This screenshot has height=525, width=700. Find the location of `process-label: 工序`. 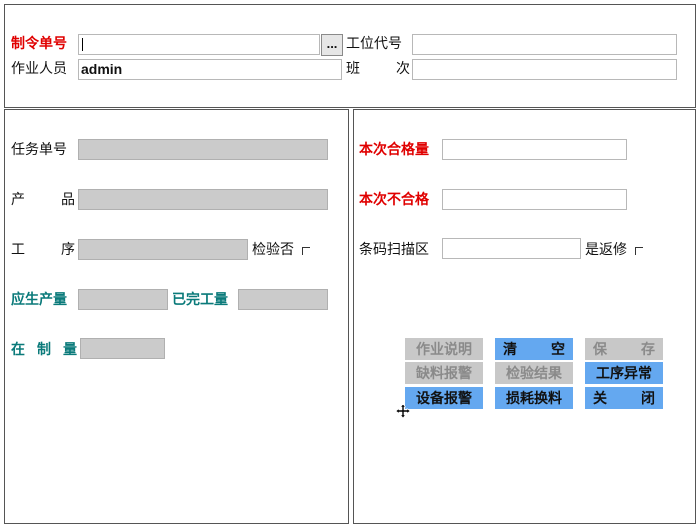

process-label: 工序 is located at coordinates (43, 250).